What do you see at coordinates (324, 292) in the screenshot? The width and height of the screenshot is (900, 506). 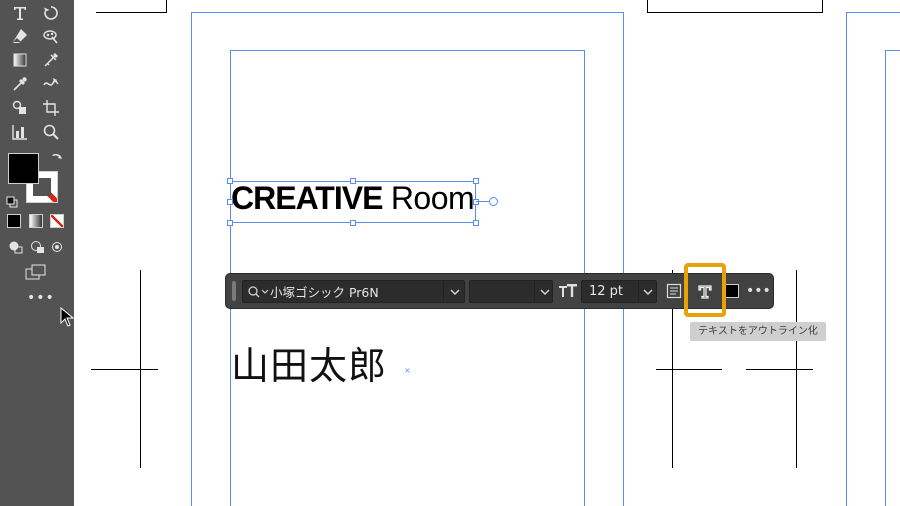 I see `font-family-value: 小塚ゴシック Pr6N` at bounding box center [324, 292].